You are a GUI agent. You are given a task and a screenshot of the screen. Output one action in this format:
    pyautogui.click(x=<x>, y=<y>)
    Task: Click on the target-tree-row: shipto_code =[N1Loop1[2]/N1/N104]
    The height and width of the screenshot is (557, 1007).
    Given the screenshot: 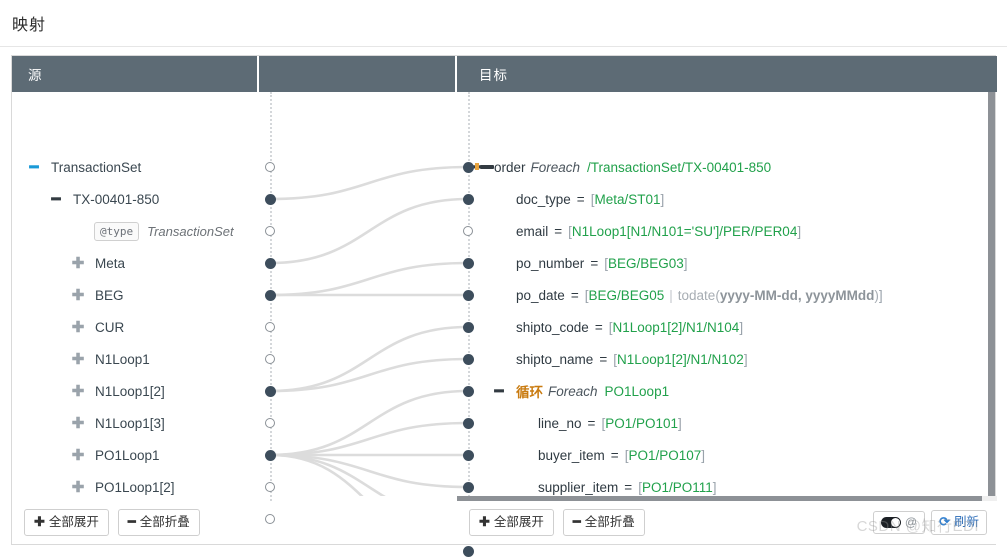 What is the action you would take?
    pyautogui.click(x=727, y=327)
    